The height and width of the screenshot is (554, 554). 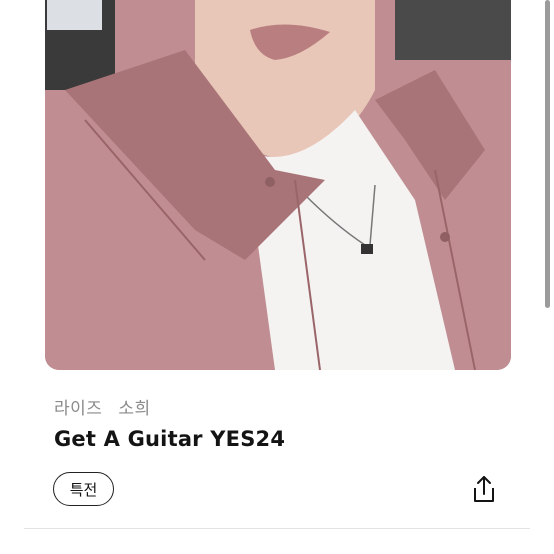 What do you see at coordinates (547, 154) in the screenshot?
I see `scrollbar` at bounding box center [547, 154].